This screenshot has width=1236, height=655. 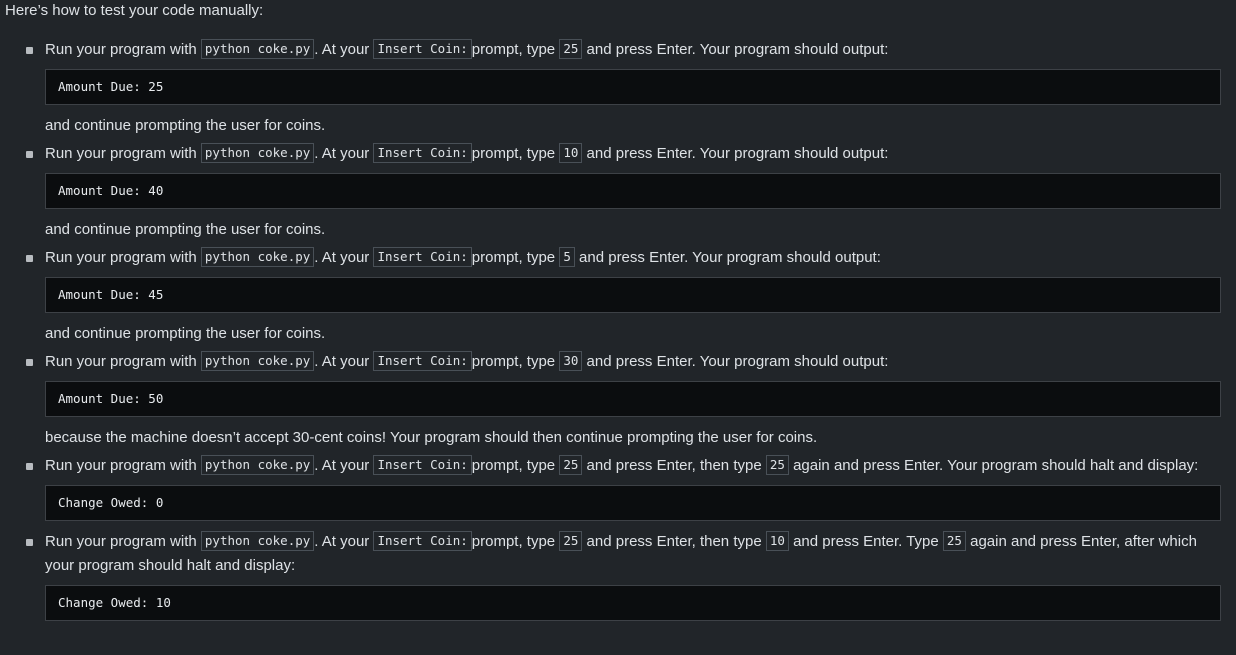 What do you see at coordinates (633, 399) in the screenshot?
I see `output-code-block: Amount Due: 50` at bounding box center [633, 399].